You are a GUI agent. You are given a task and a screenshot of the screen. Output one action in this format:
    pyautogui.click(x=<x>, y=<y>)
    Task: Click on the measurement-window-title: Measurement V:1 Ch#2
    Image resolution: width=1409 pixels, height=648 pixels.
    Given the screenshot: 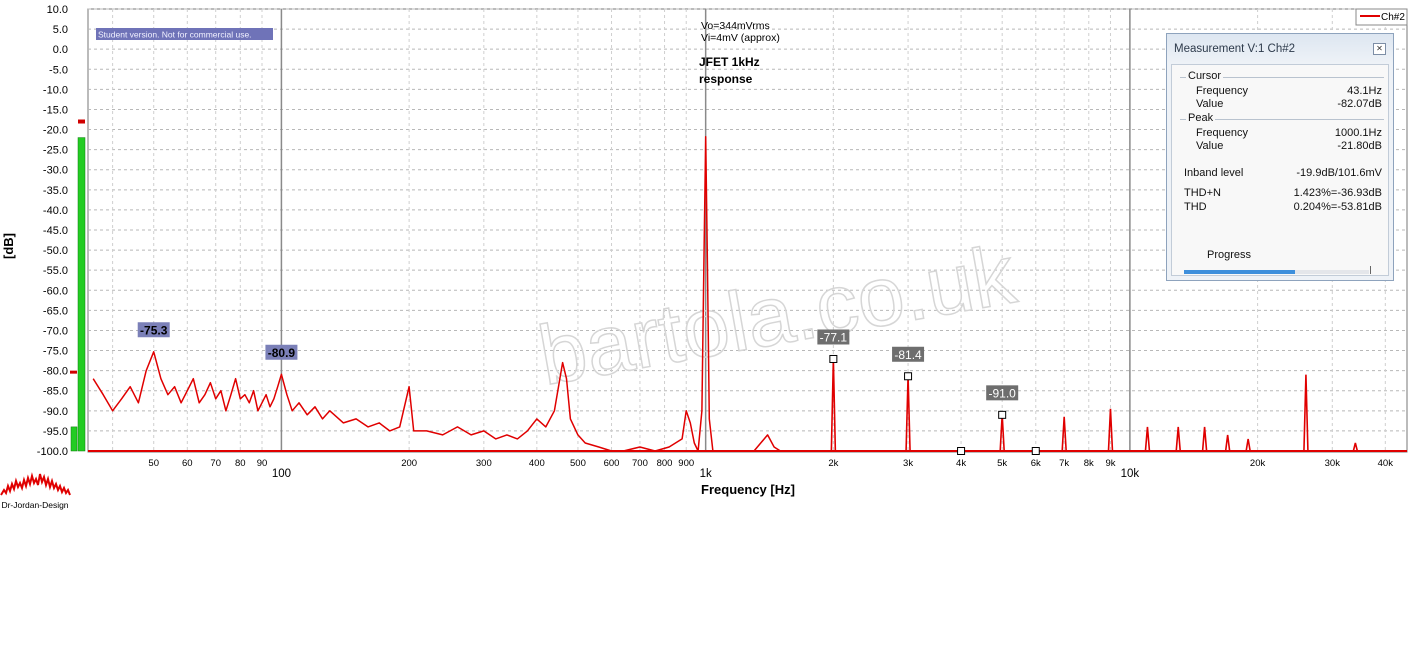 What is the action you would take?
    pyautogui.click(x=1280, y=49)
    